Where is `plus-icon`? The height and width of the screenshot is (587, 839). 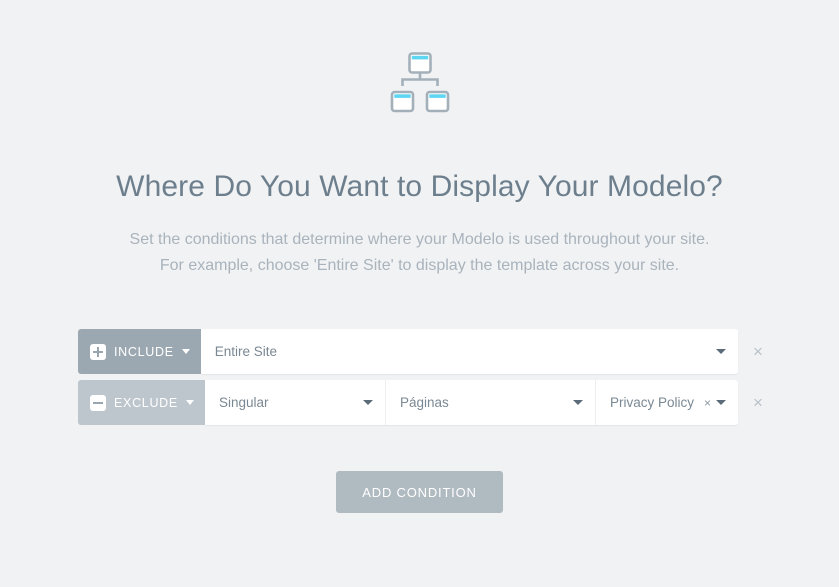
plus-icon is located at coordinates (98, 351).